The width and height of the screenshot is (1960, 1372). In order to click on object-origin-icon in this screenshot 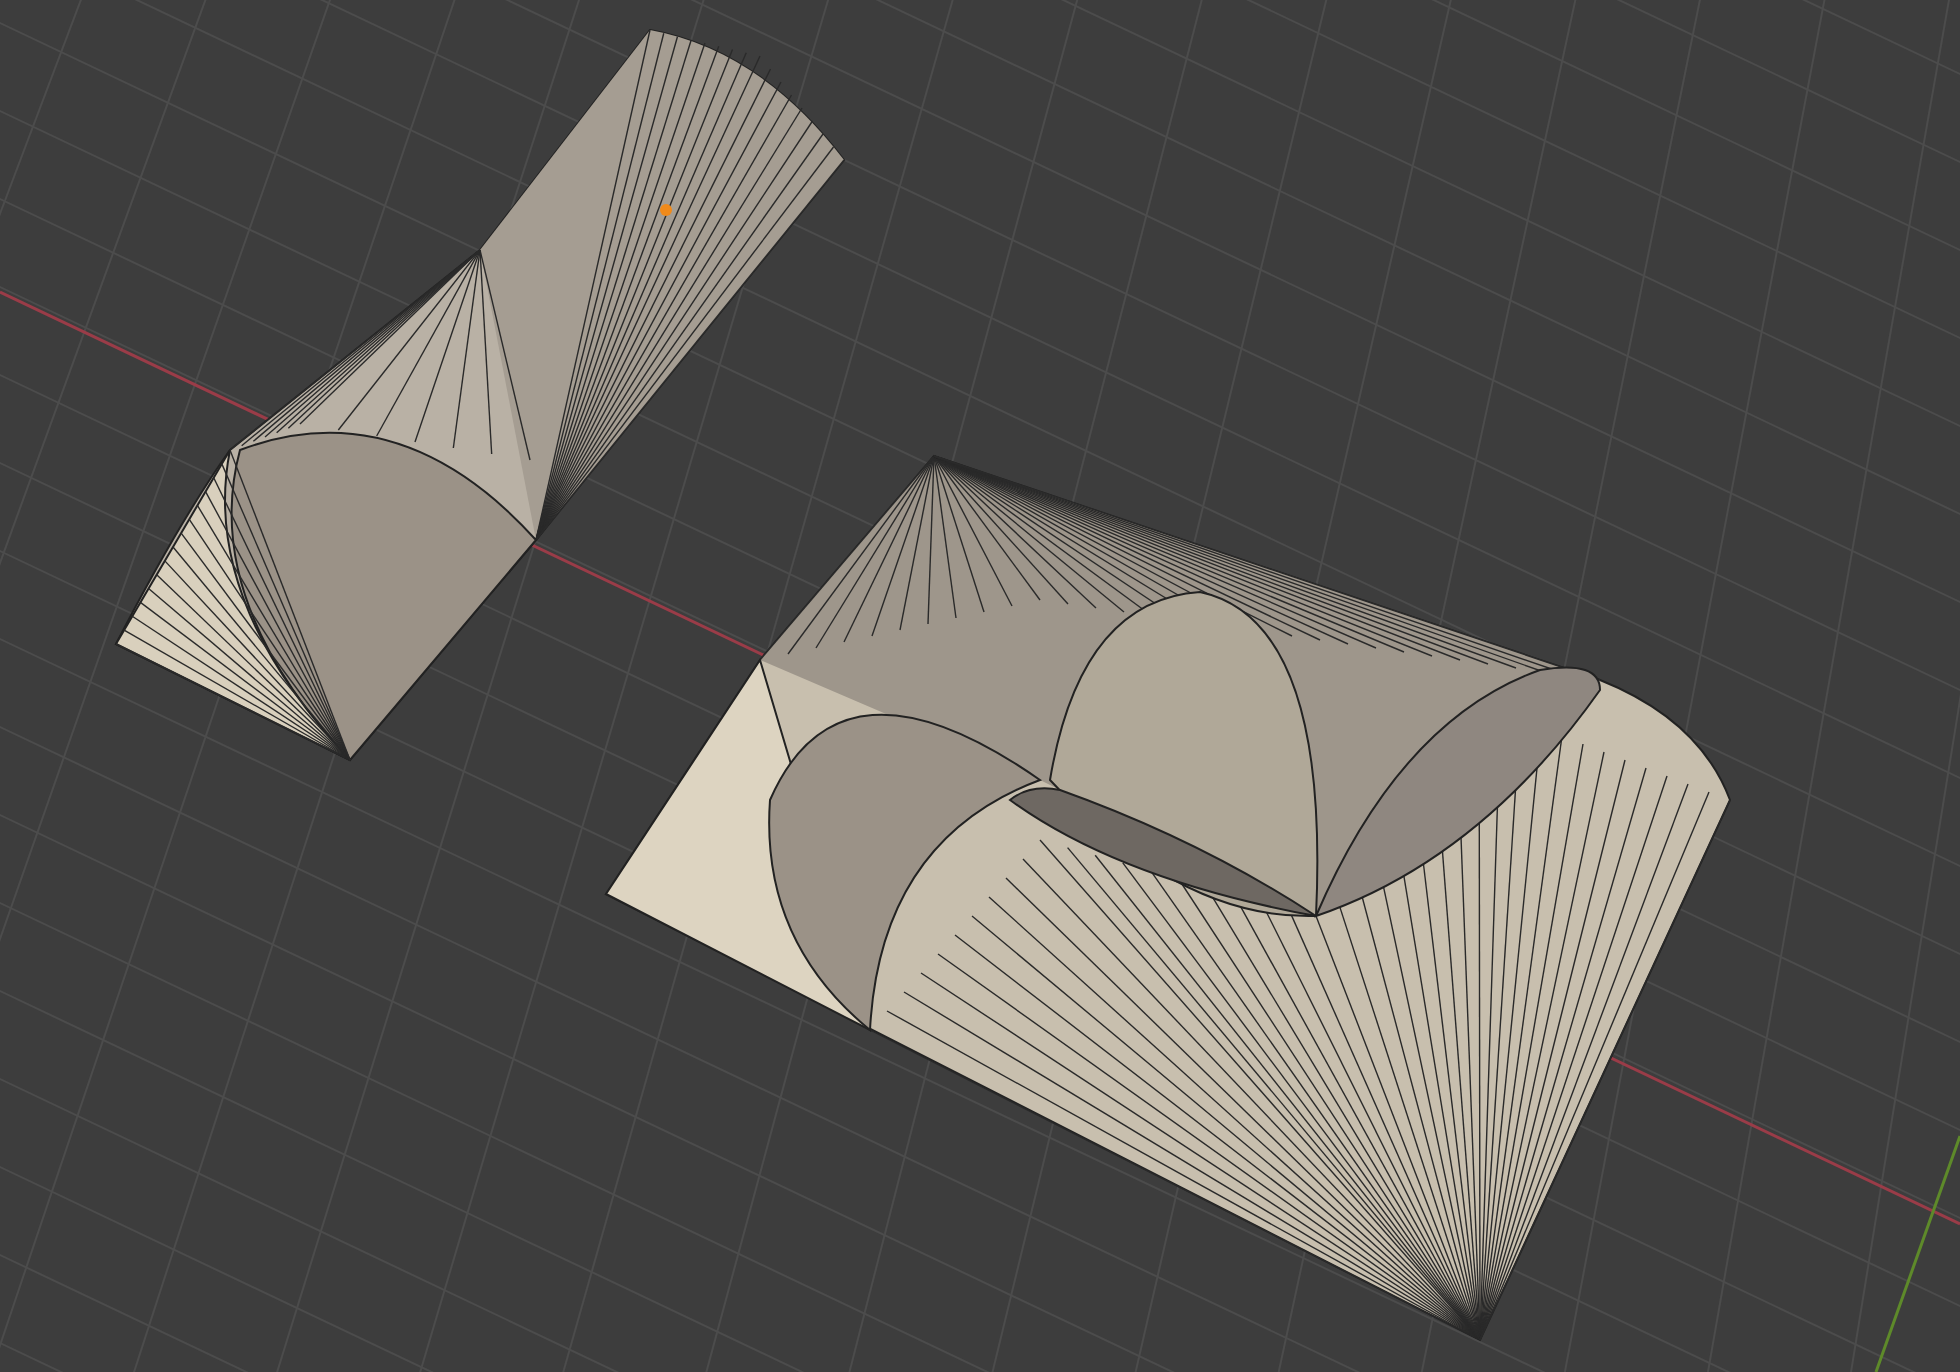, I will do `click(666, 210)`.